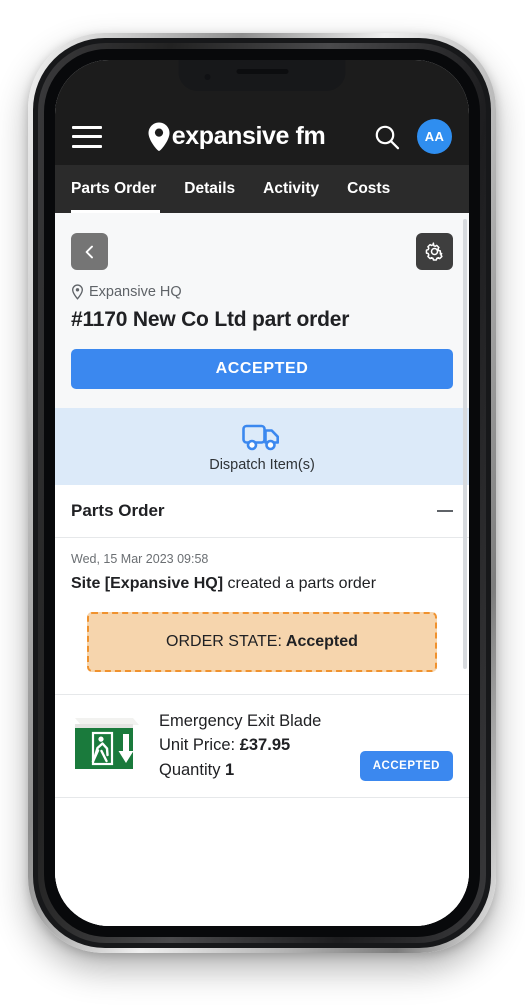  I want to click on site-name: Expansive HQ, so click(135, 292).